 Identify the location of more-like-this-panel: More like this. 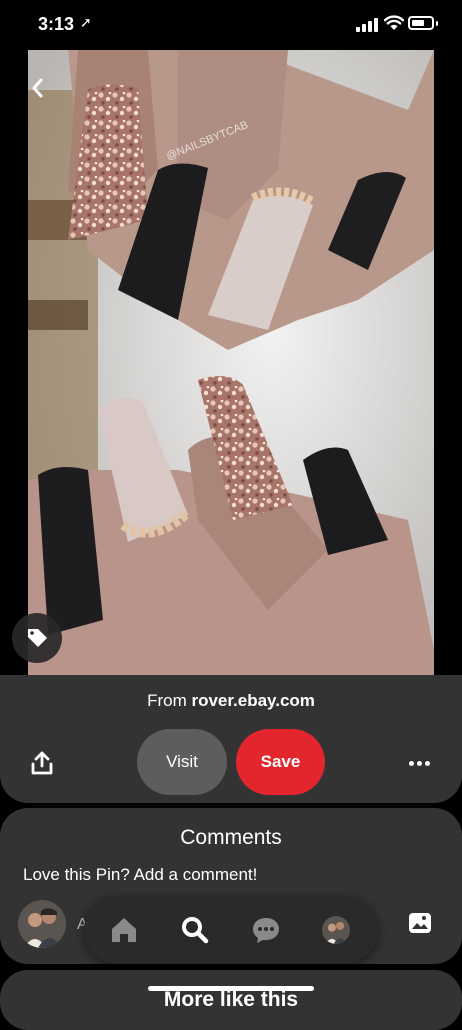
(231, 1000).